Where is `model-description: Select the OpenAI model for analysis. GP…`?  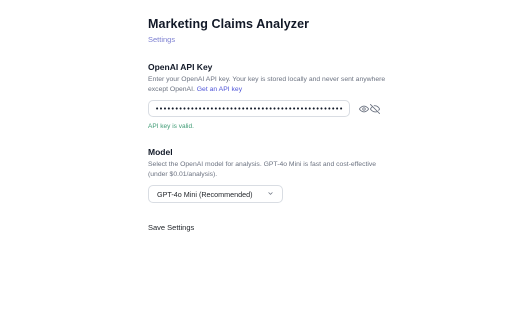 model-description: Select the OpenAI model for analysis. GP… is located at coordinates (262, 169).